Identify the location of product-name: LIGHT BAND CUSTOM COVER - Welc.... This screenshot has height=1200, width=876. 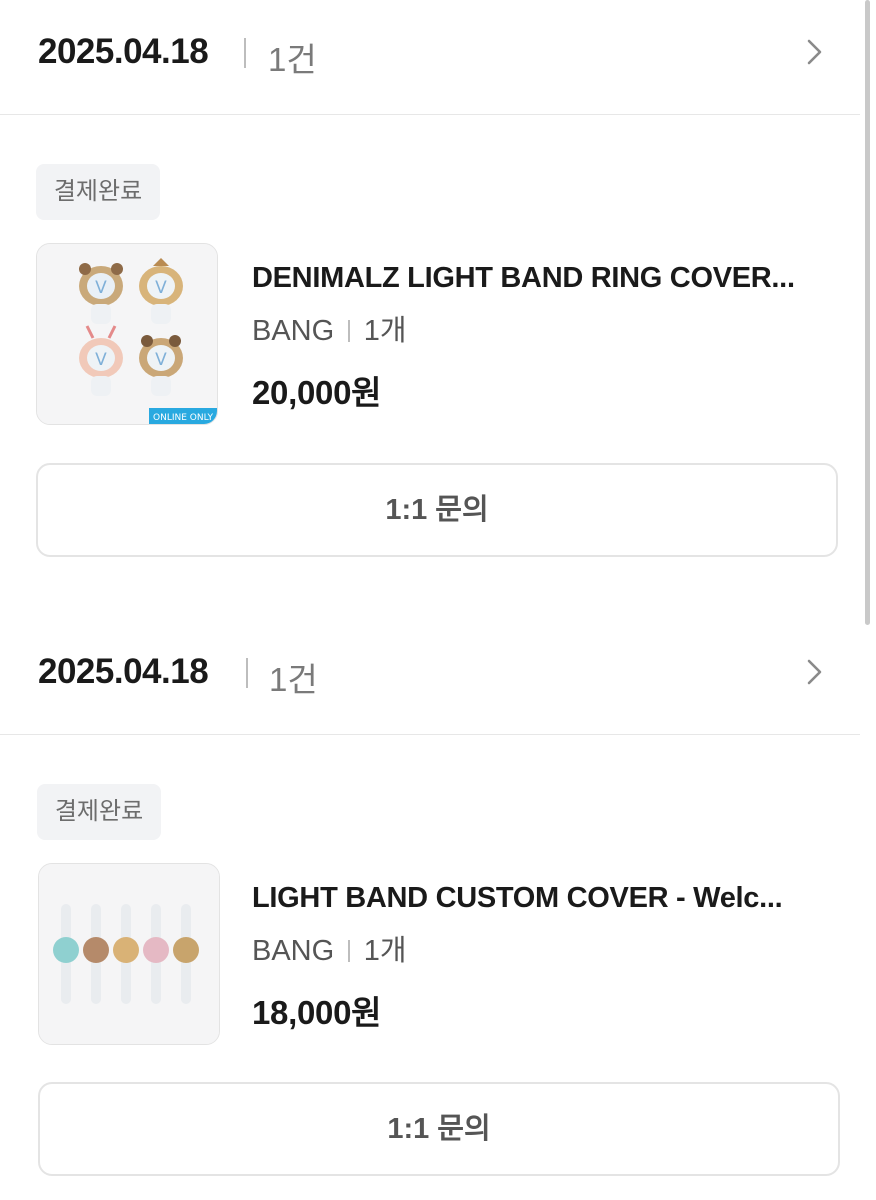
(542, 898).